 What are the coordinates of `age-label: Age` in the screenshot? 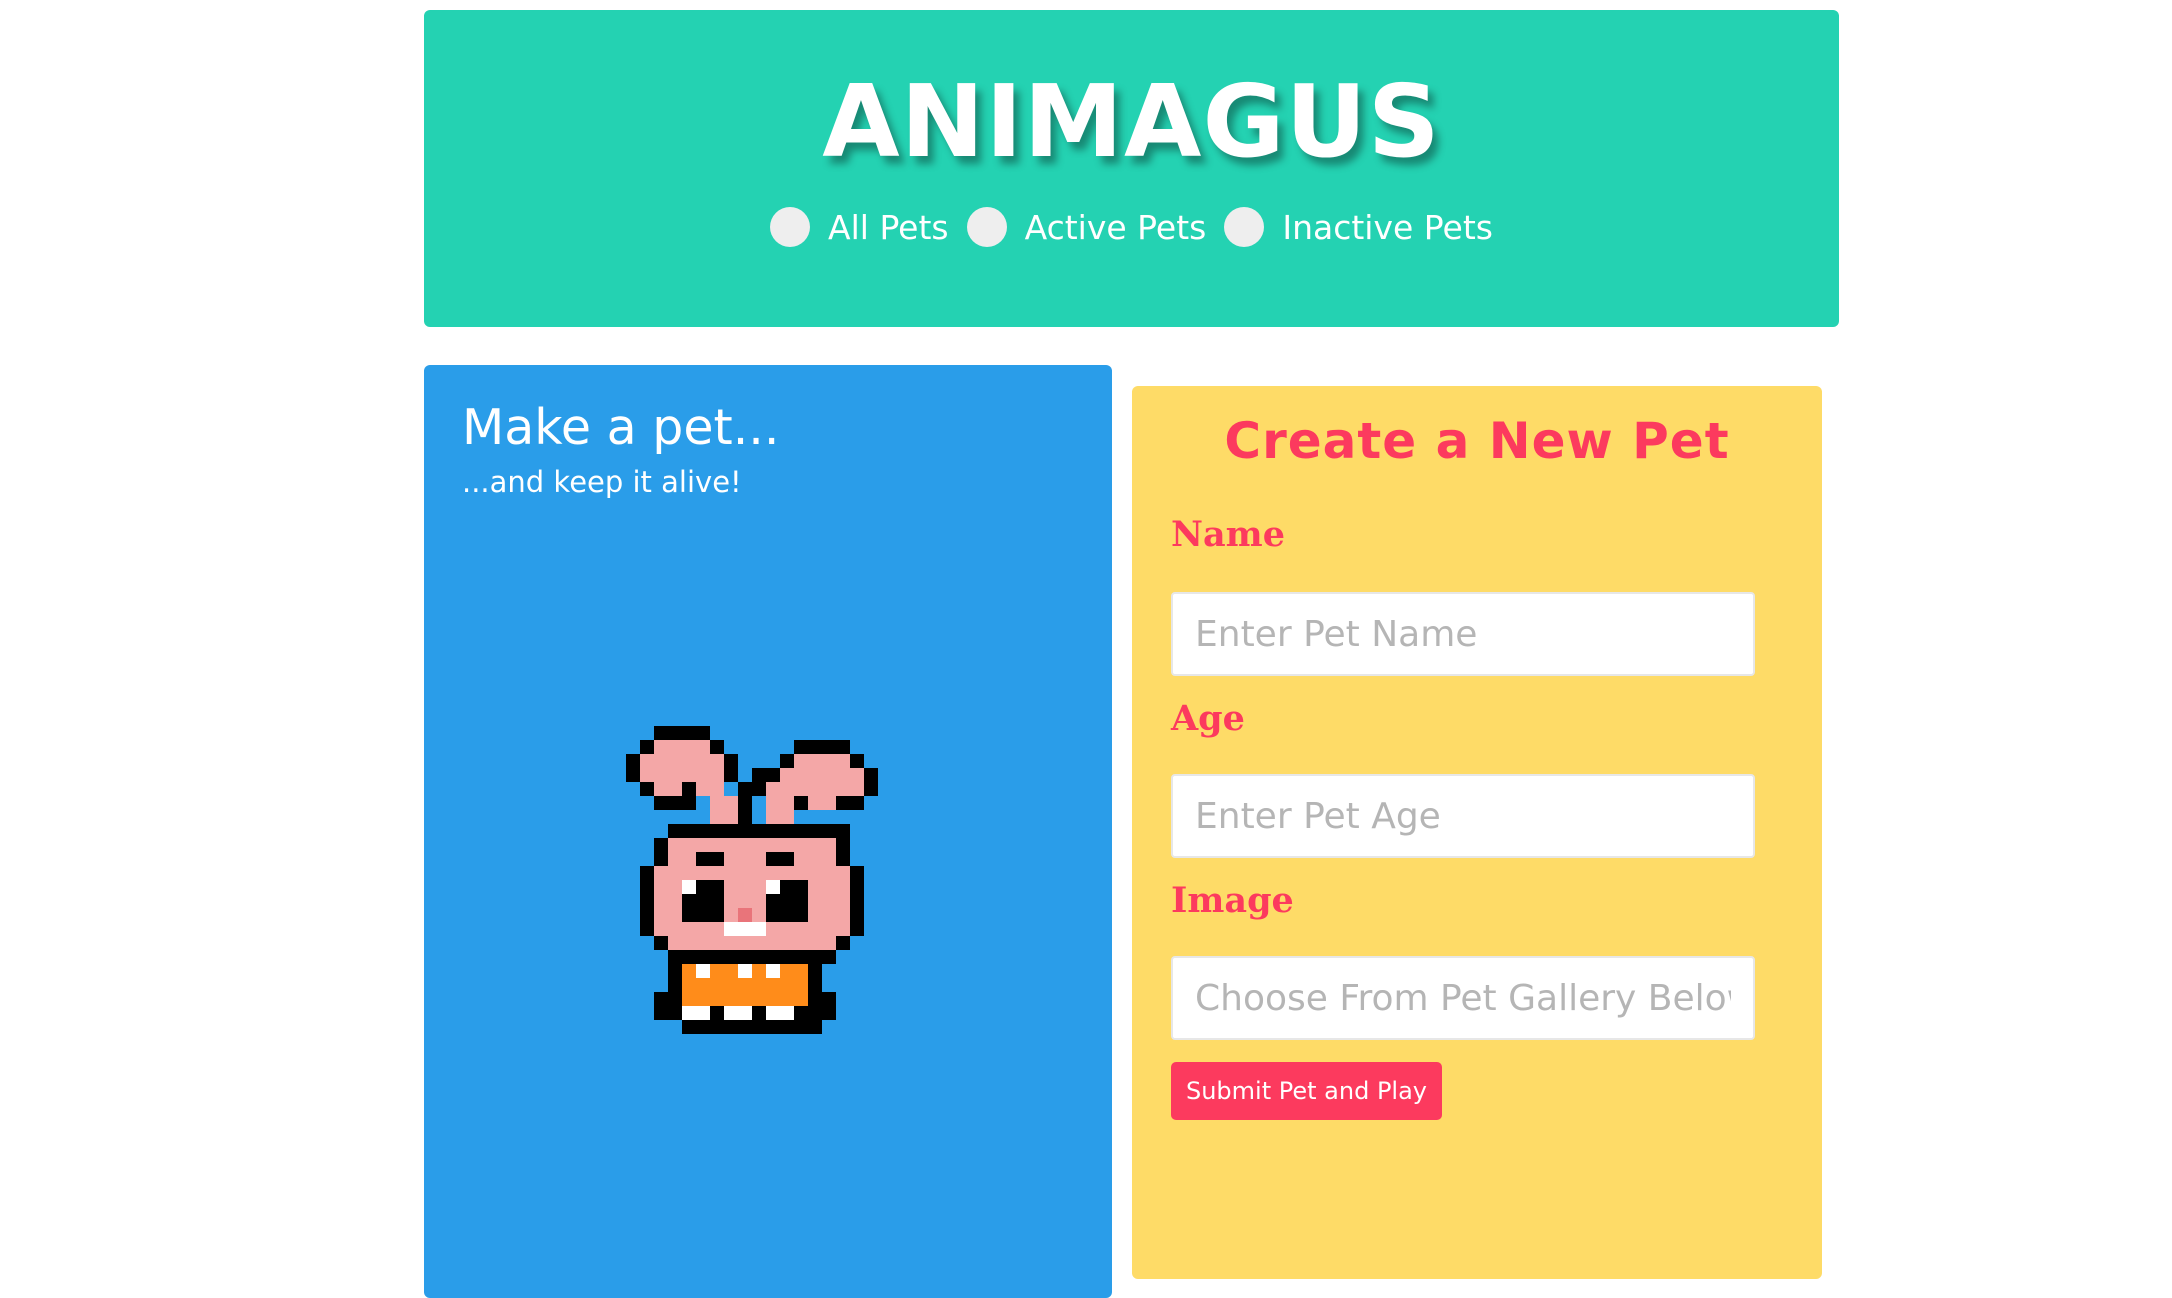 It's located at (1208, 718).